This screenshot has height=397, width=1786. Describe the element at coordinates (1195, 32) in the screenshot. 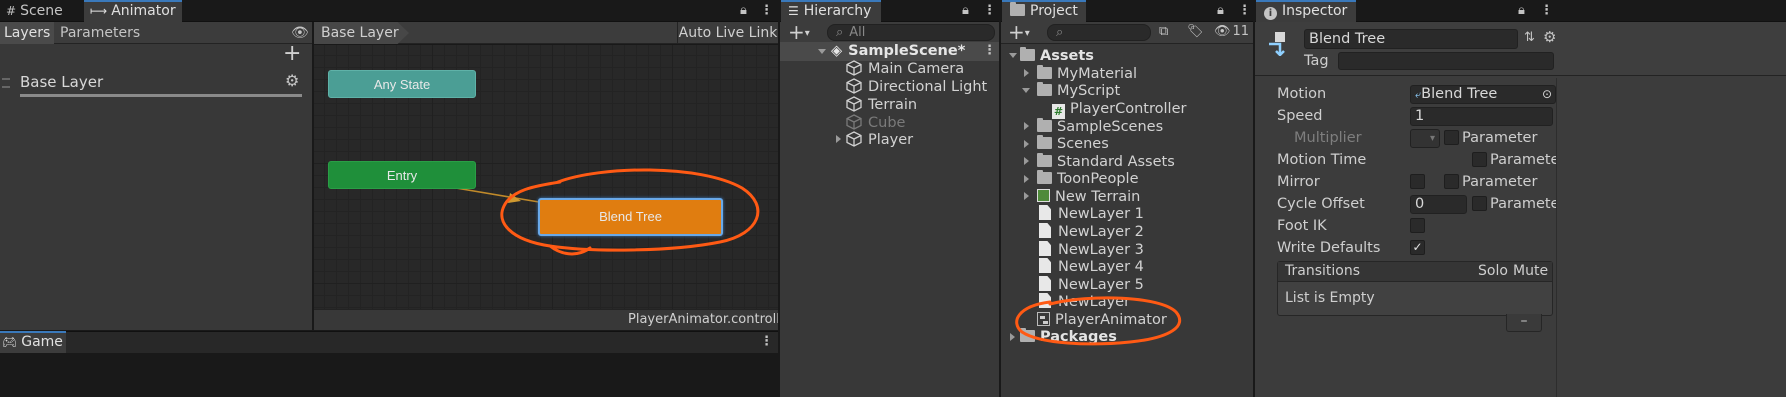

I see `filter-by-label-icon: 🏷︎` at that location.